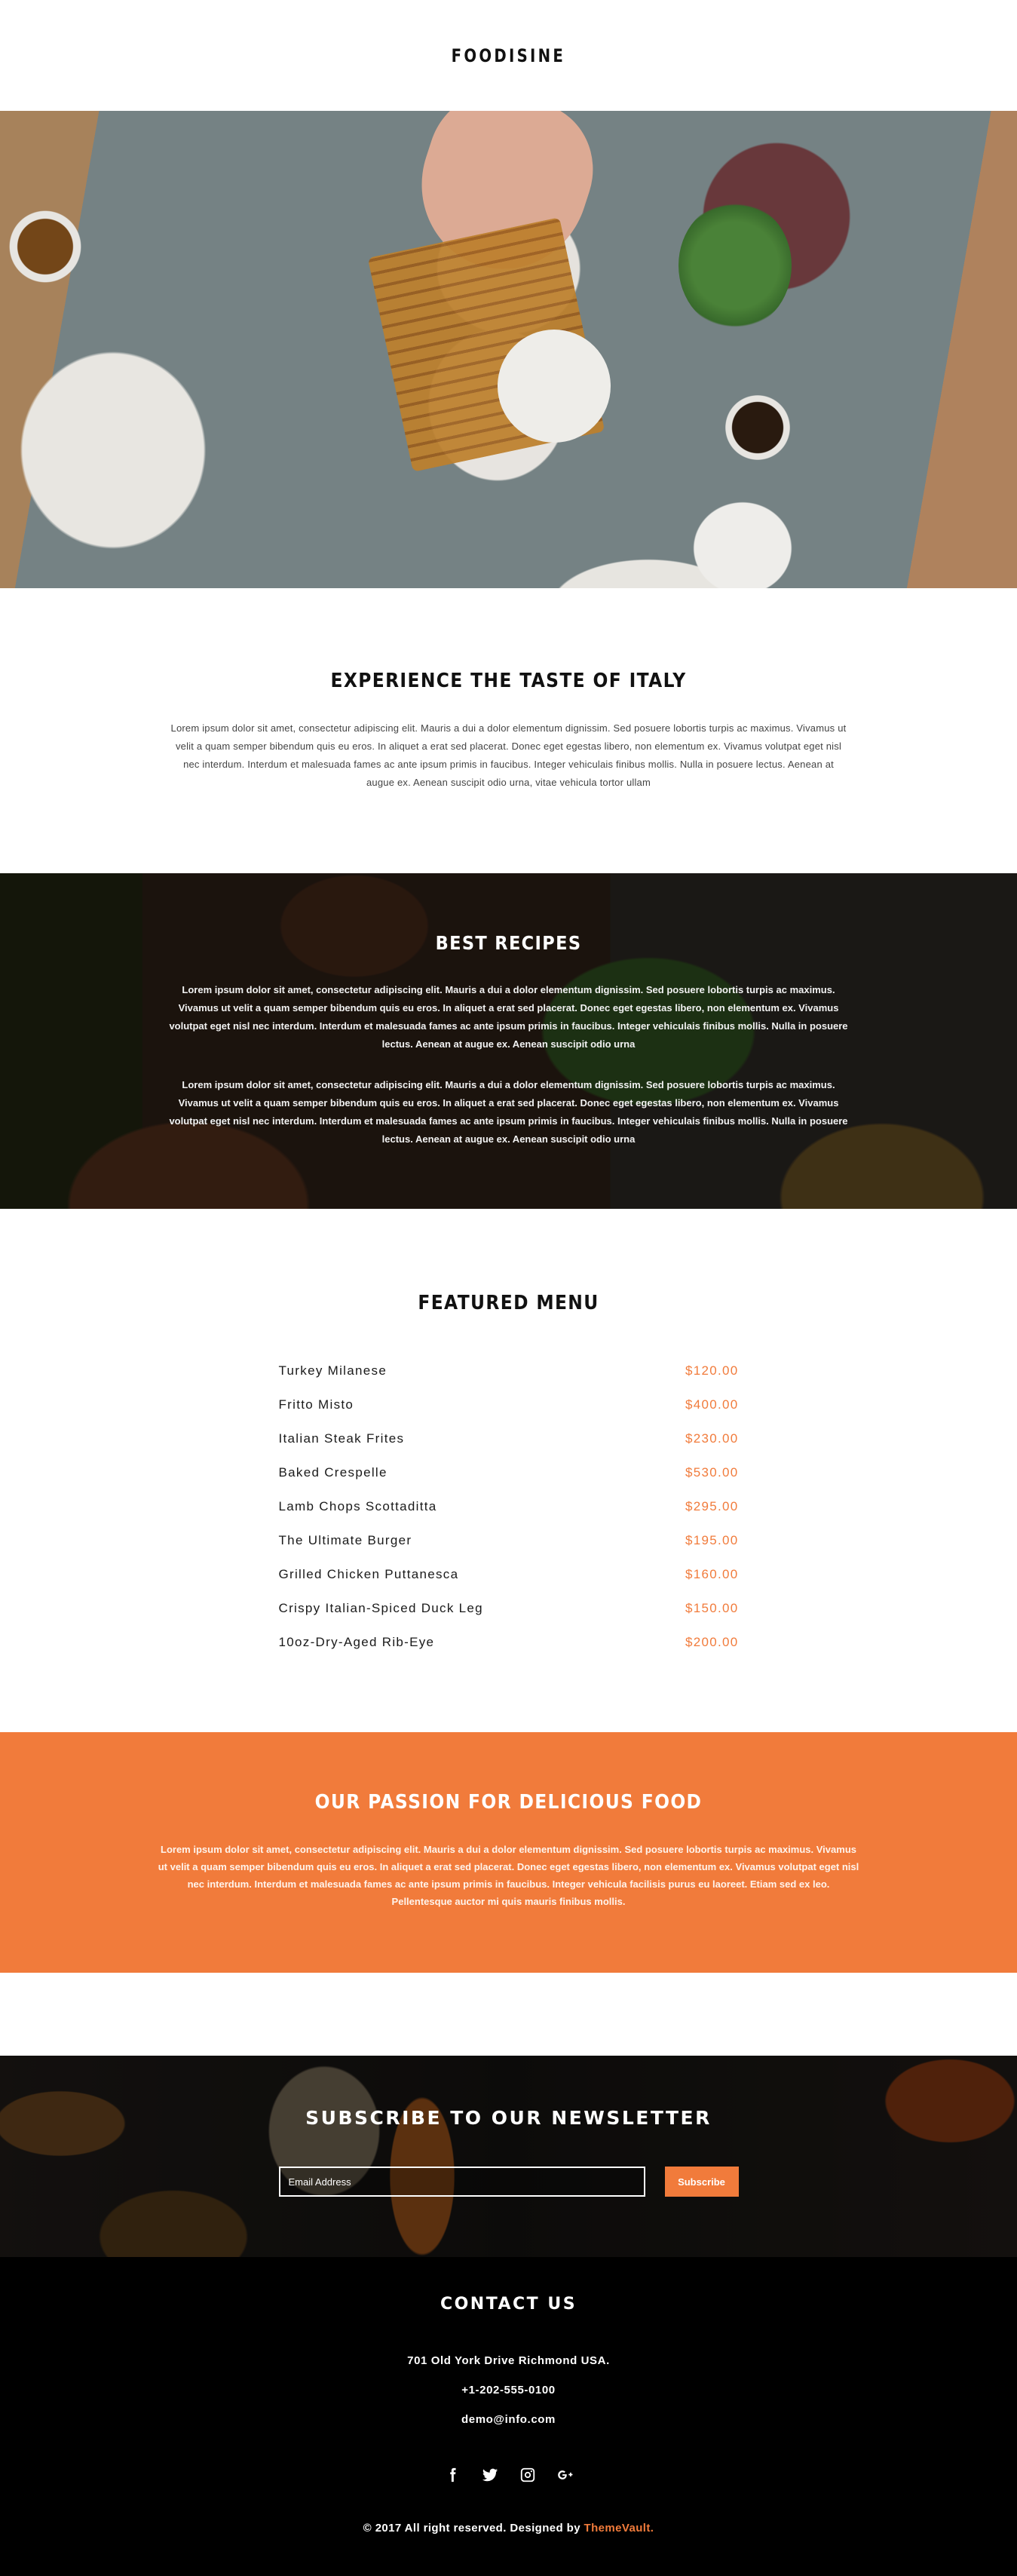 Image resolution: width=1017 pixels, height=2576 pixels. What do you see at coordinates (462, 2182) in the screenshot?
I see `email-input` at bounding box center [462, 2182].